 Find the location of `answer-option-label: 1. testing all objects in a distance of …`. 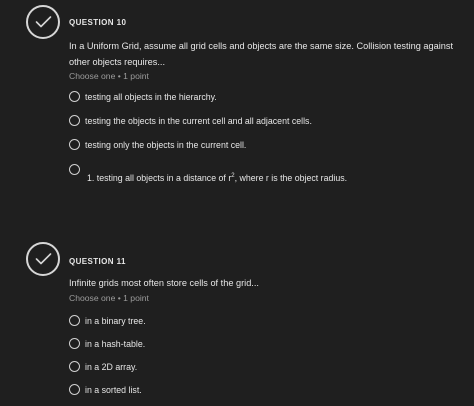

answer-option-label: 1. testing all objects in a distance of … is located at coordinates (217, 178).